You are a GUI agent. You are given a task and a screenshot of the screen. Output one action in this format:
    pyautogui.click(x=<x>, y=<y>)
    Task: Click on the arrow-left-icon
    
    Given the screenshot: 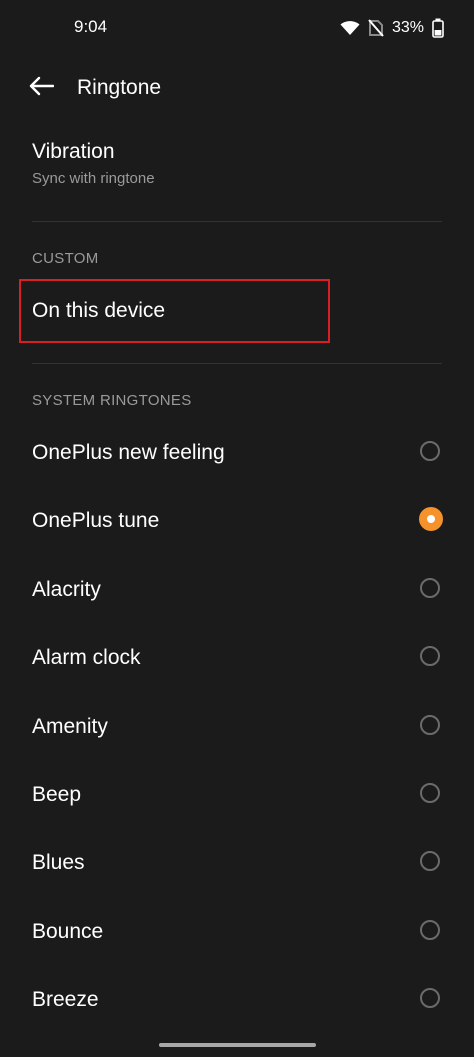 What is the action you would take?
    pyautogui.click(x=41, y=88)
    